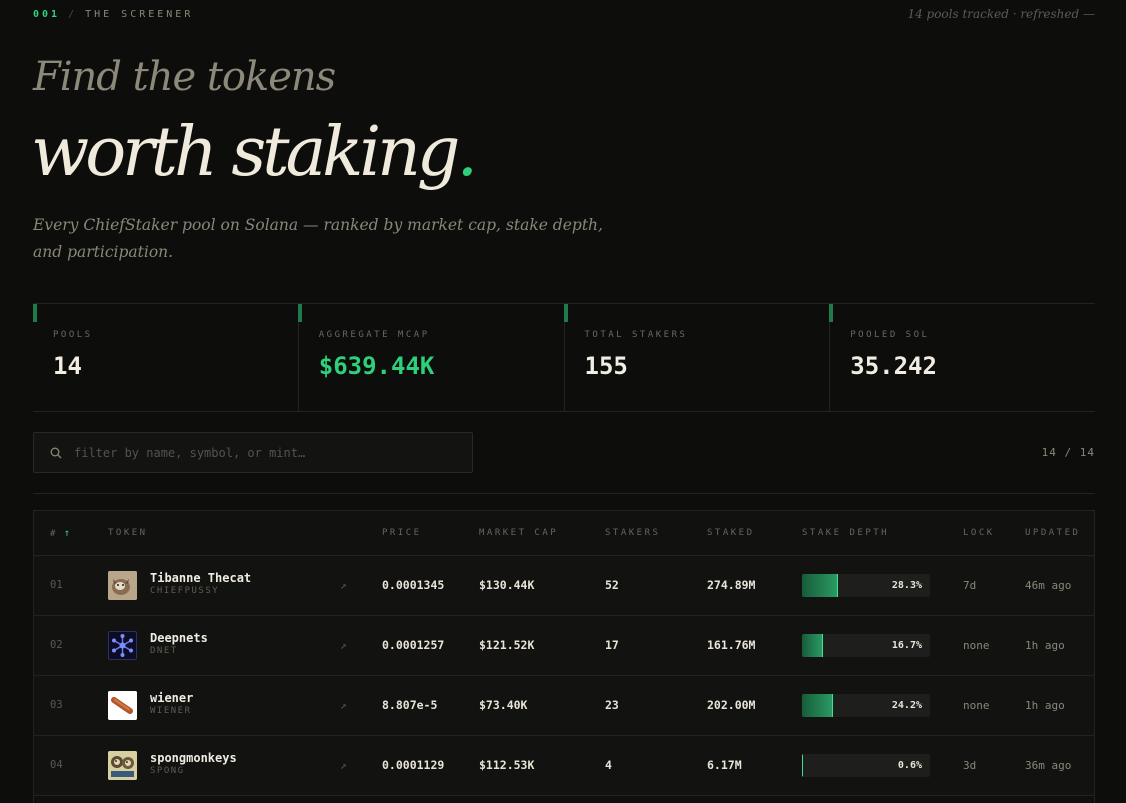 The height and width of the screenshot is (803, 1126). I want to click on stake-depth-bar: 28.3%, so click(866, 585).